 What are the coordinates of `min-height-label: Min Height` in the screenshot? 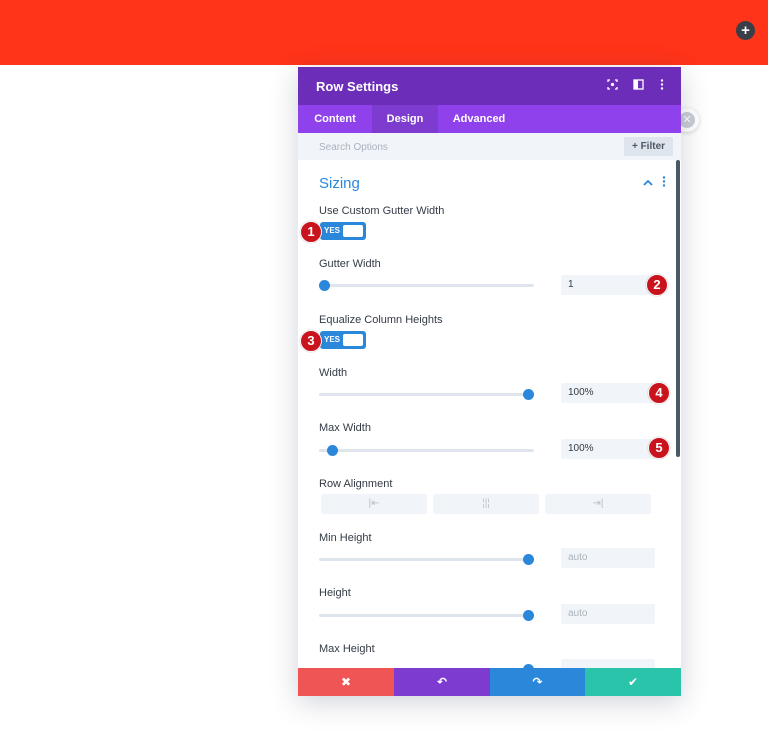 It's located at (345, 538).